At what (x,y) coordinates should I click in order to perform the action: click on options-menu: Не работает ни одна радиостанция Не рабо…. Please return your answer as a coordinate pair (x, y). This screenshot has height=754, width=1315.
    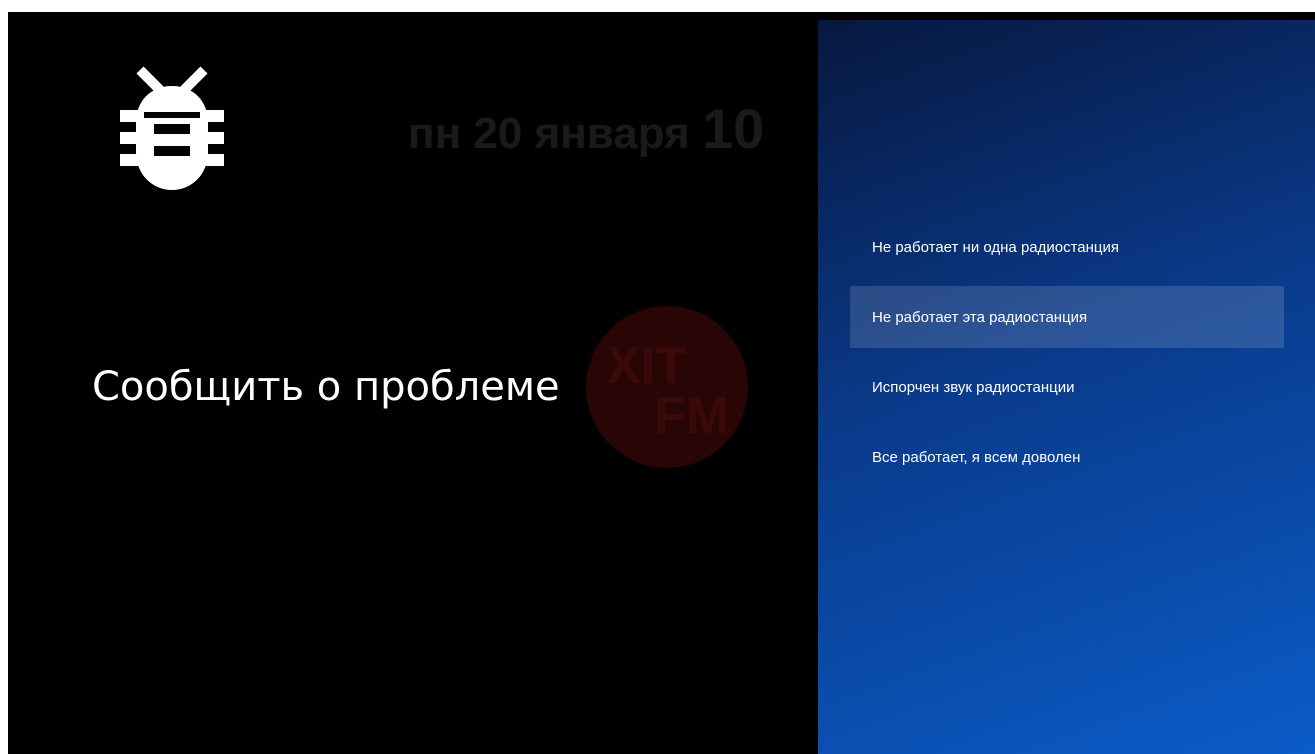
    Looking at the image, I should click on (1067, 356).